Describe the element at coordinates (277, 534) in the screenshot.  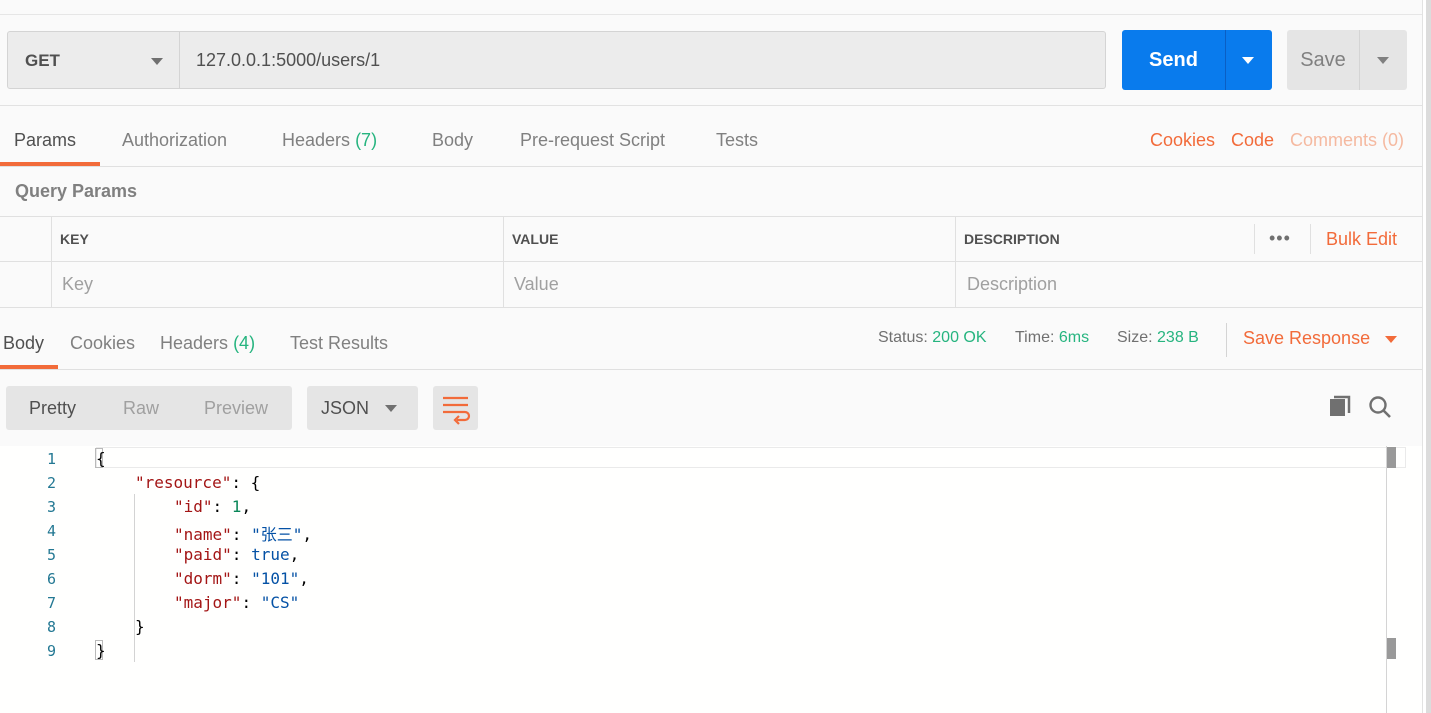
I see `json-string: "张三"` at that location.